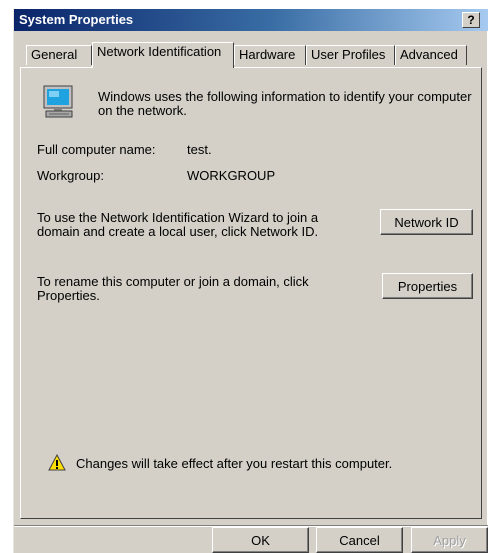 This screenshot has height=553, width=488. What do you see at coordinates (427, 286) in the screenshot?
I see `properties-button: Properties` at bounding box center [427, 286].